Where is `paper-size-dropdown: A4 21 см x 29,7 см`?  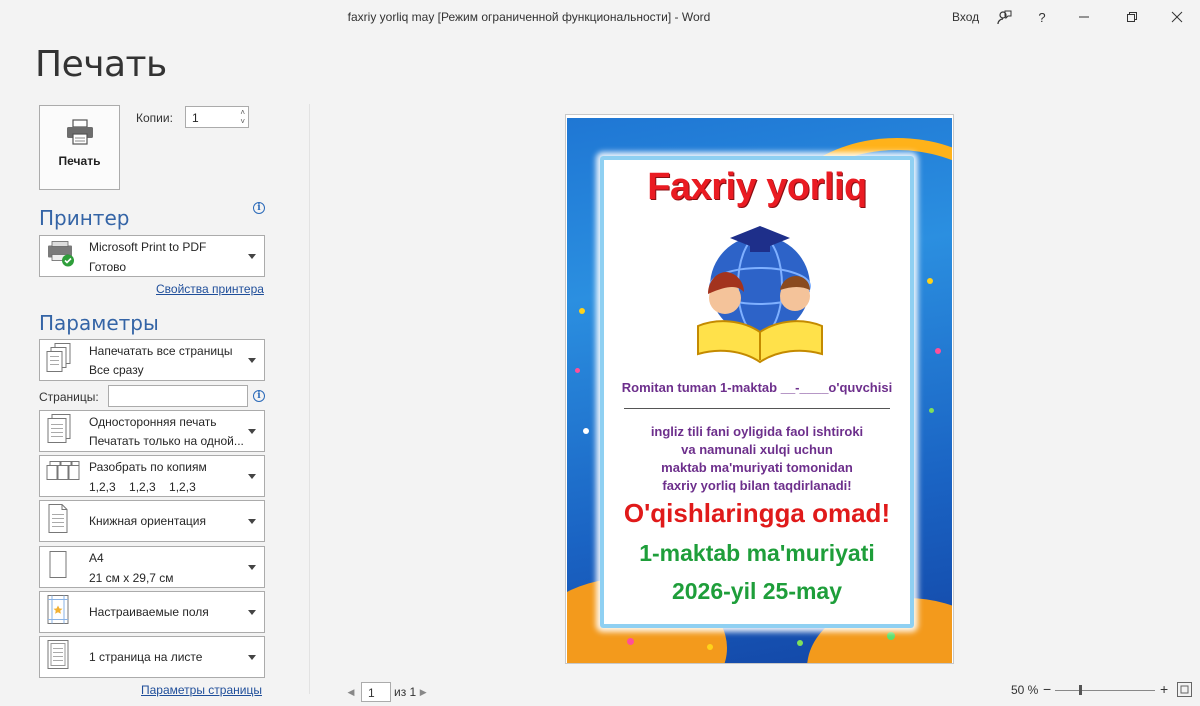 paper-size-dropdown: A4 21 см x 29,7 см is located at coordinates (152, 567).